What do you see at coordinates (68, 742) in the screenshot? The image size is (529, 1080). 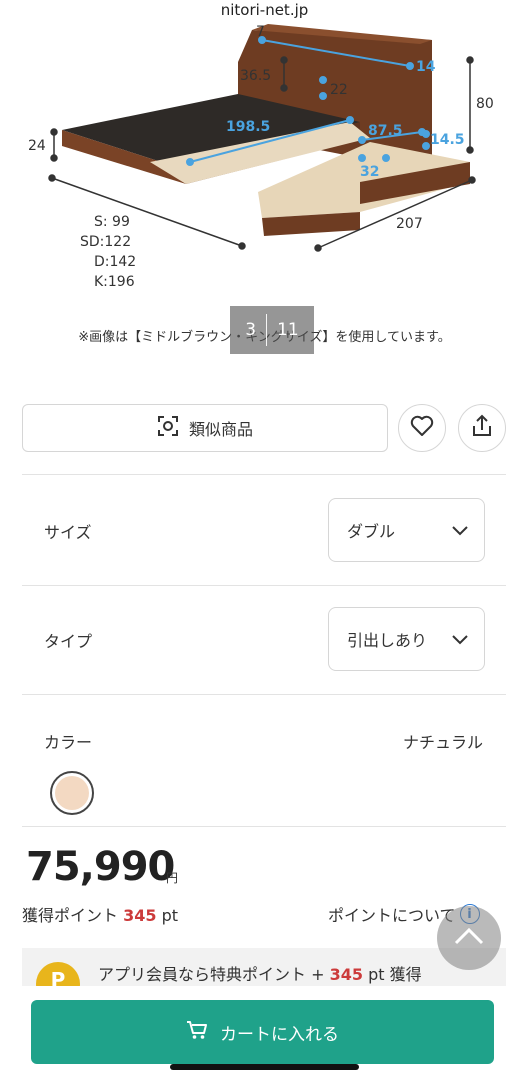 I see `color-label: カラー` at bounding box center [68, 742].